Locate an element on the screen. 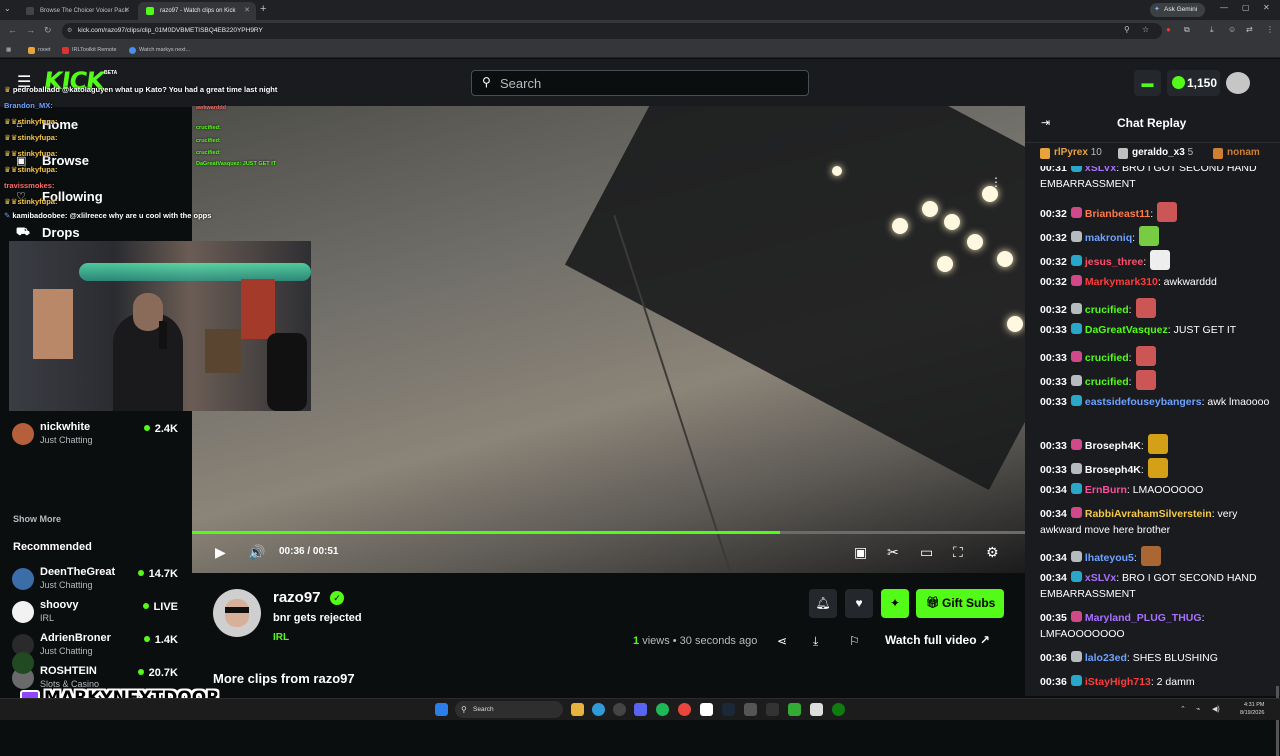 This screenshot has width=1280, height=756. reload-icon: ↻ is located at coordinates (48, 30).